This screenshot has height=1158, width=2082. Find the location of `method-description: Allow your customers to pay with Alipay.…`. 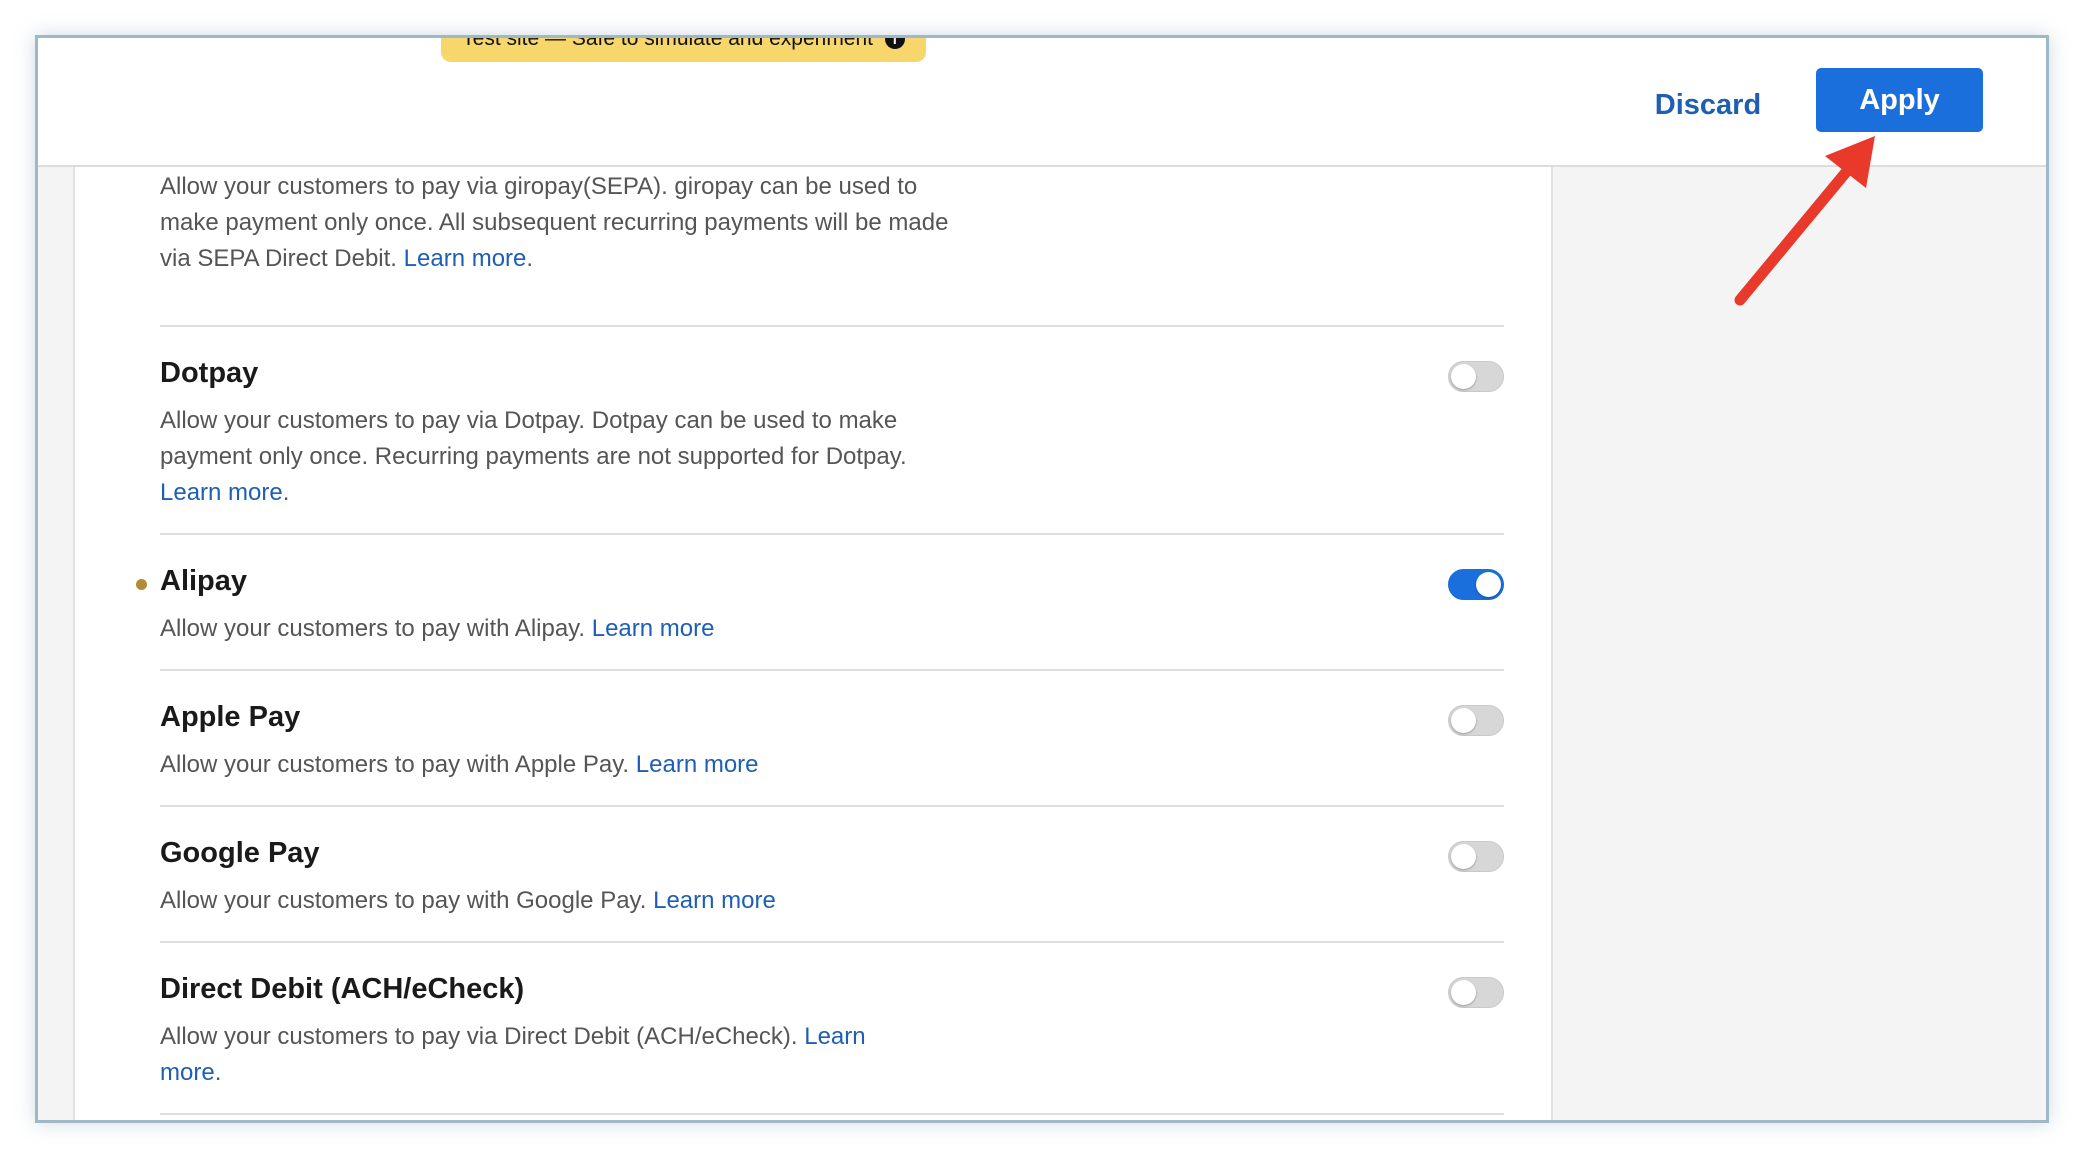

method-description: Allow your customers to pay with Alipay.… is located at coordinates (437, 628).